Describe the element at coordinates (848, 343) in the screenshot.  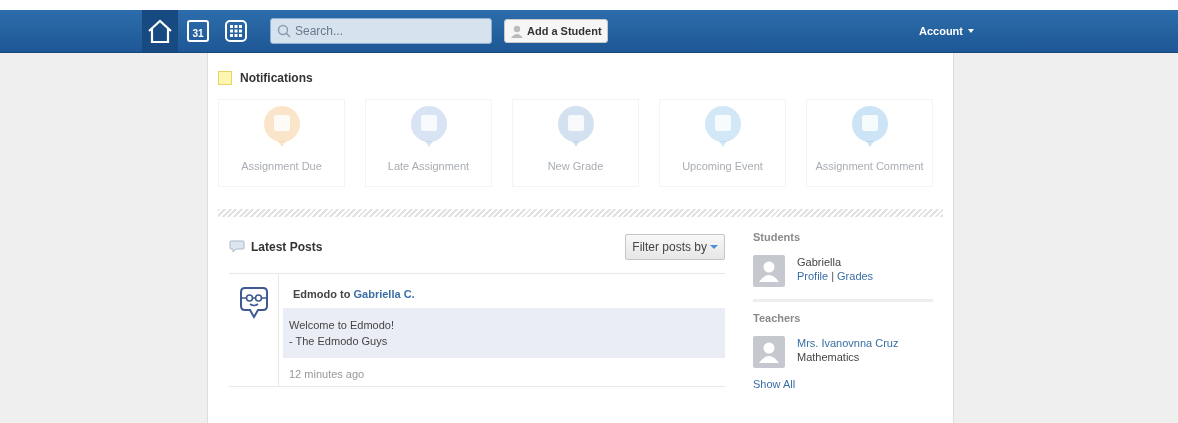
I see `teacher-name-link: Mrs. Ivanovnna Cruz` at that location.